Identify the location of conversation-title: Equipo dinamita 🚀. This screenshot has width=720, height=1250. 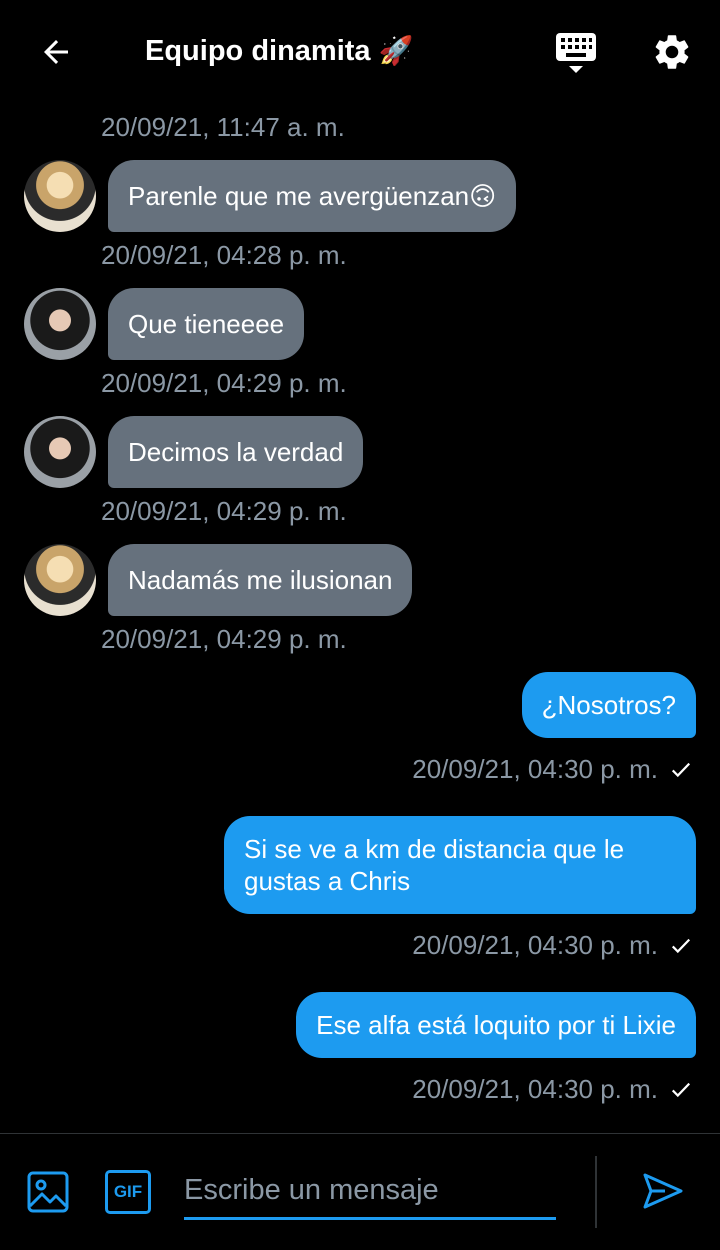
(279, 51).